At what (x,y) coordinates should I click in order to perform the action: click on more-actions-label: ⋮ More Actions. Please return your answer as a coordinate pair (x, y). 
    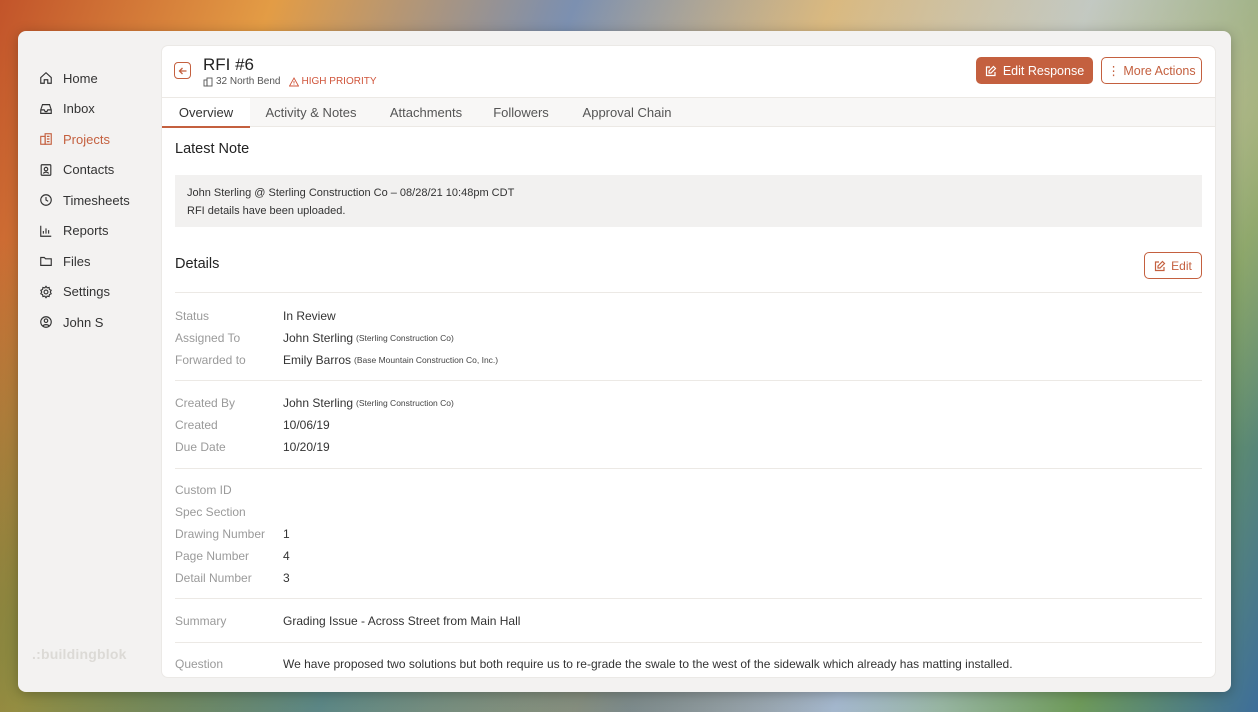
    Looking at the image, I should click on (1151, 71).